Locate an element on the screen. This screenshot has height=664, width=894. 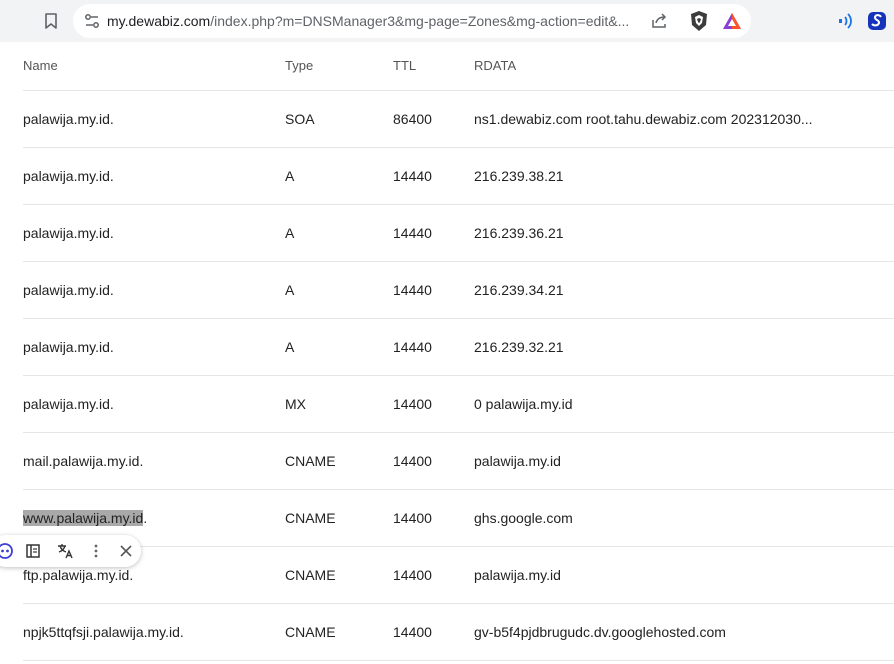
reader-icon is located at coordinates (33, 551).